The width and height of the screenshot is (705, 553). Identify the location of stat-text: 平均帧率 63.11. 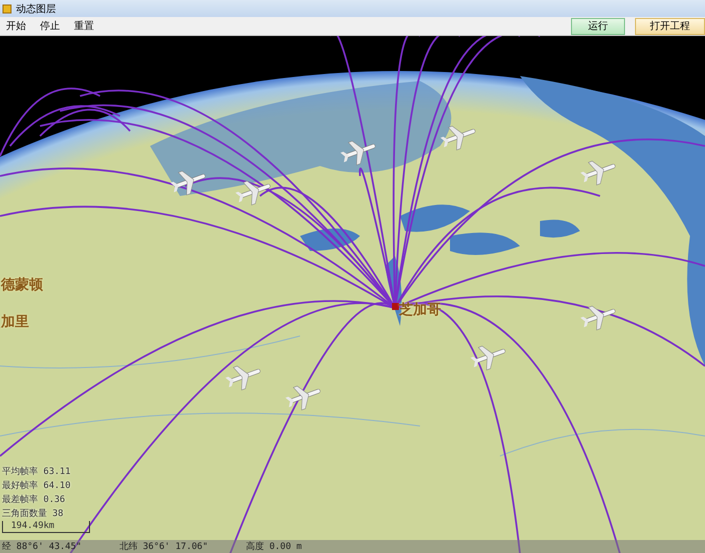
(37, 472).